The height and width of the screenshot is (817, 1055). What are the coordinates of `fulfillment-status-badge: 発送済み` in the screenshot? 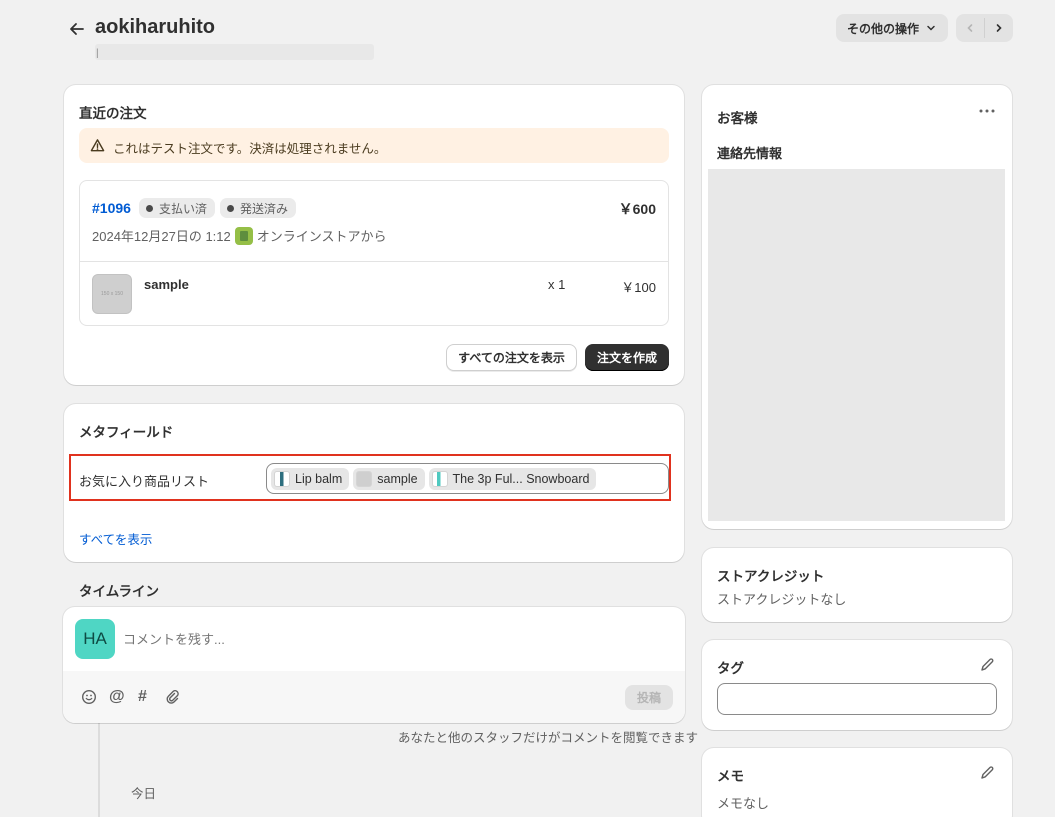 It's located at (257, 208).